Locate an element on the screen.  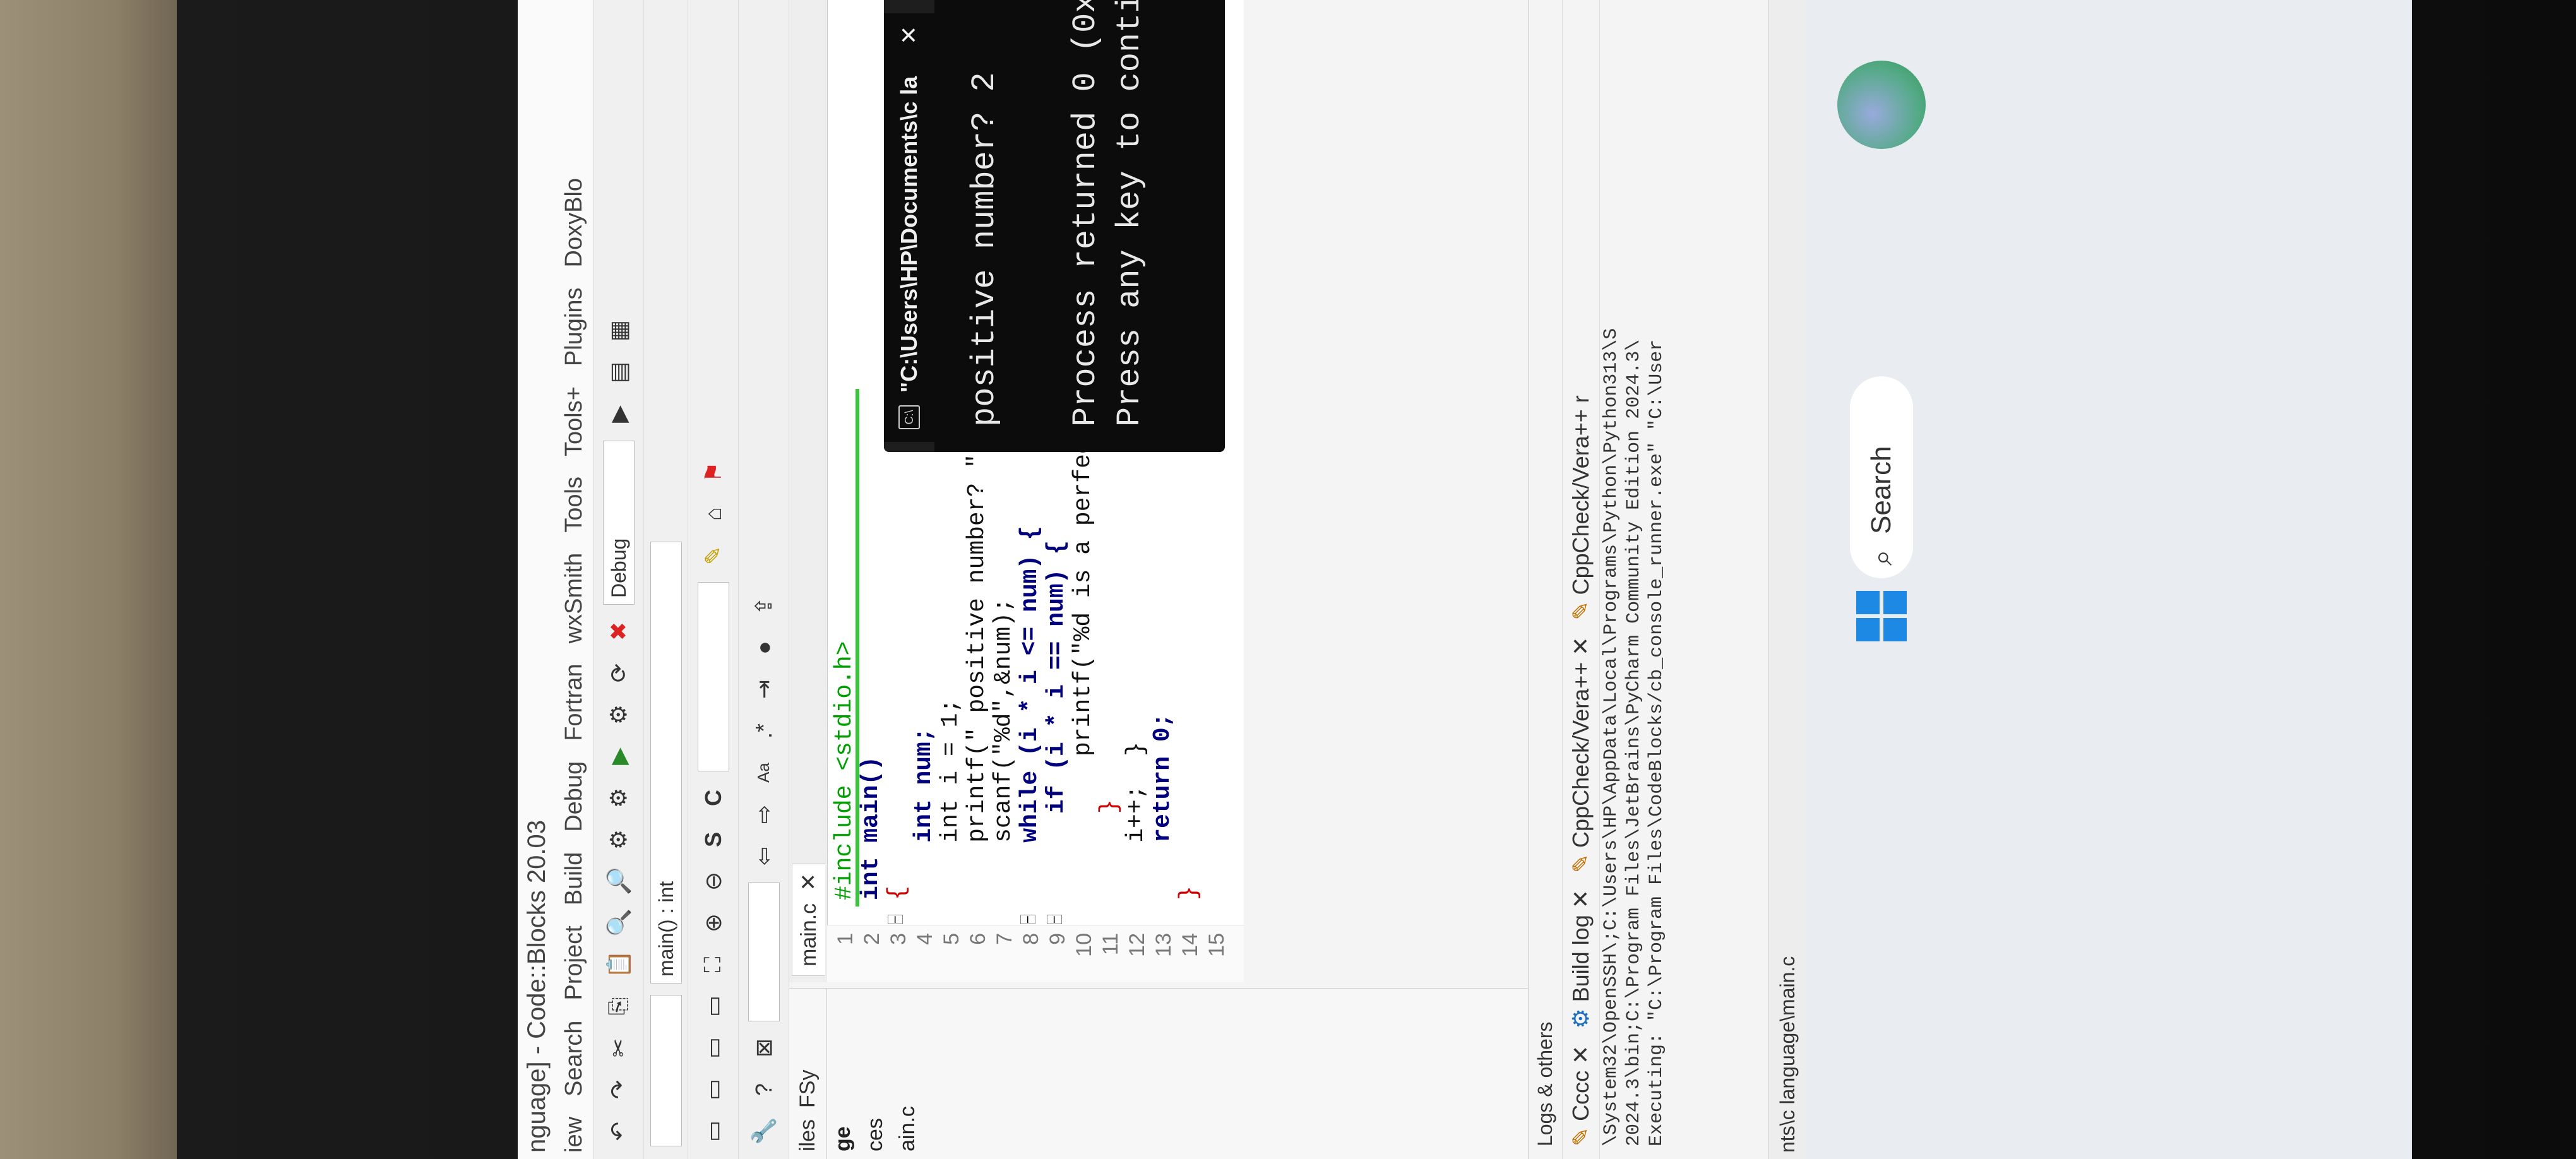
scope-combo is located at coordinates (666, 1071).